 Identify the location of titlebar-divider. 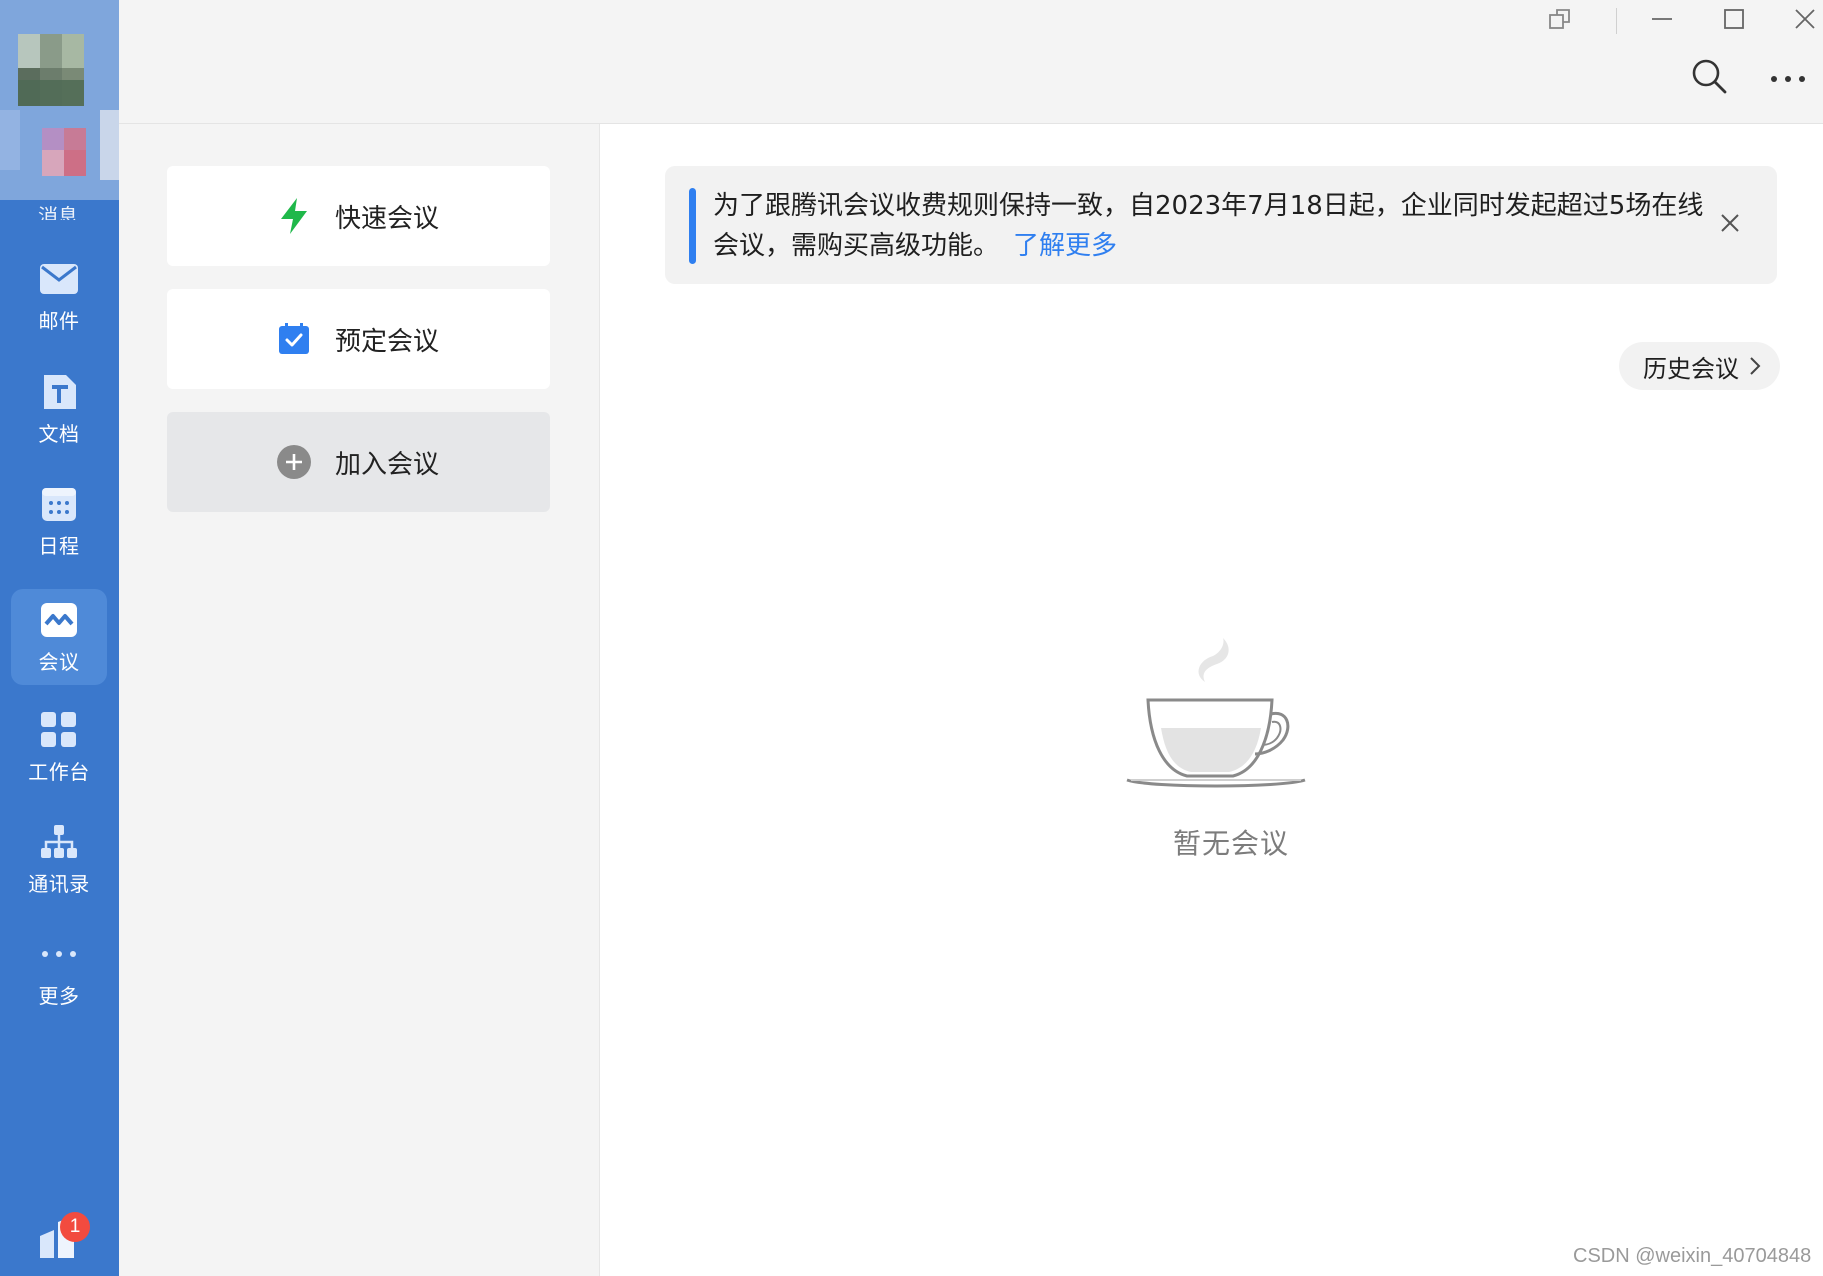
(1616, 21).